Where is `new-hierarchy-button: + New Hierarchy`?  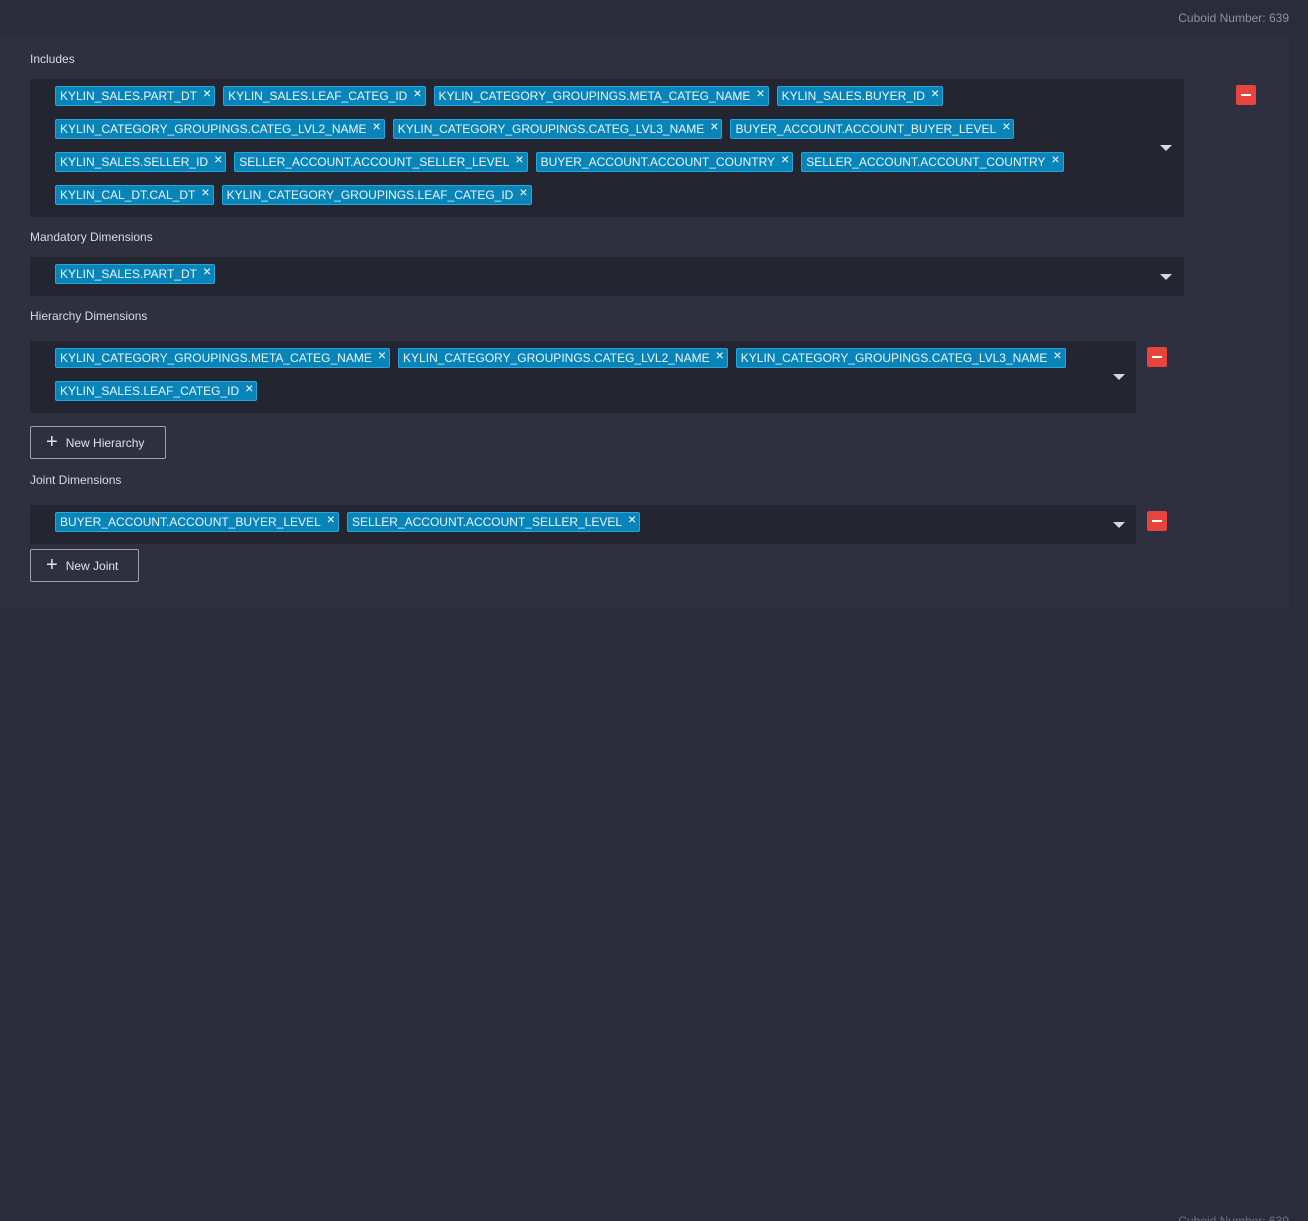 new-hierarchy-button: + New Hierarchy is located at coordinates (98, 442).